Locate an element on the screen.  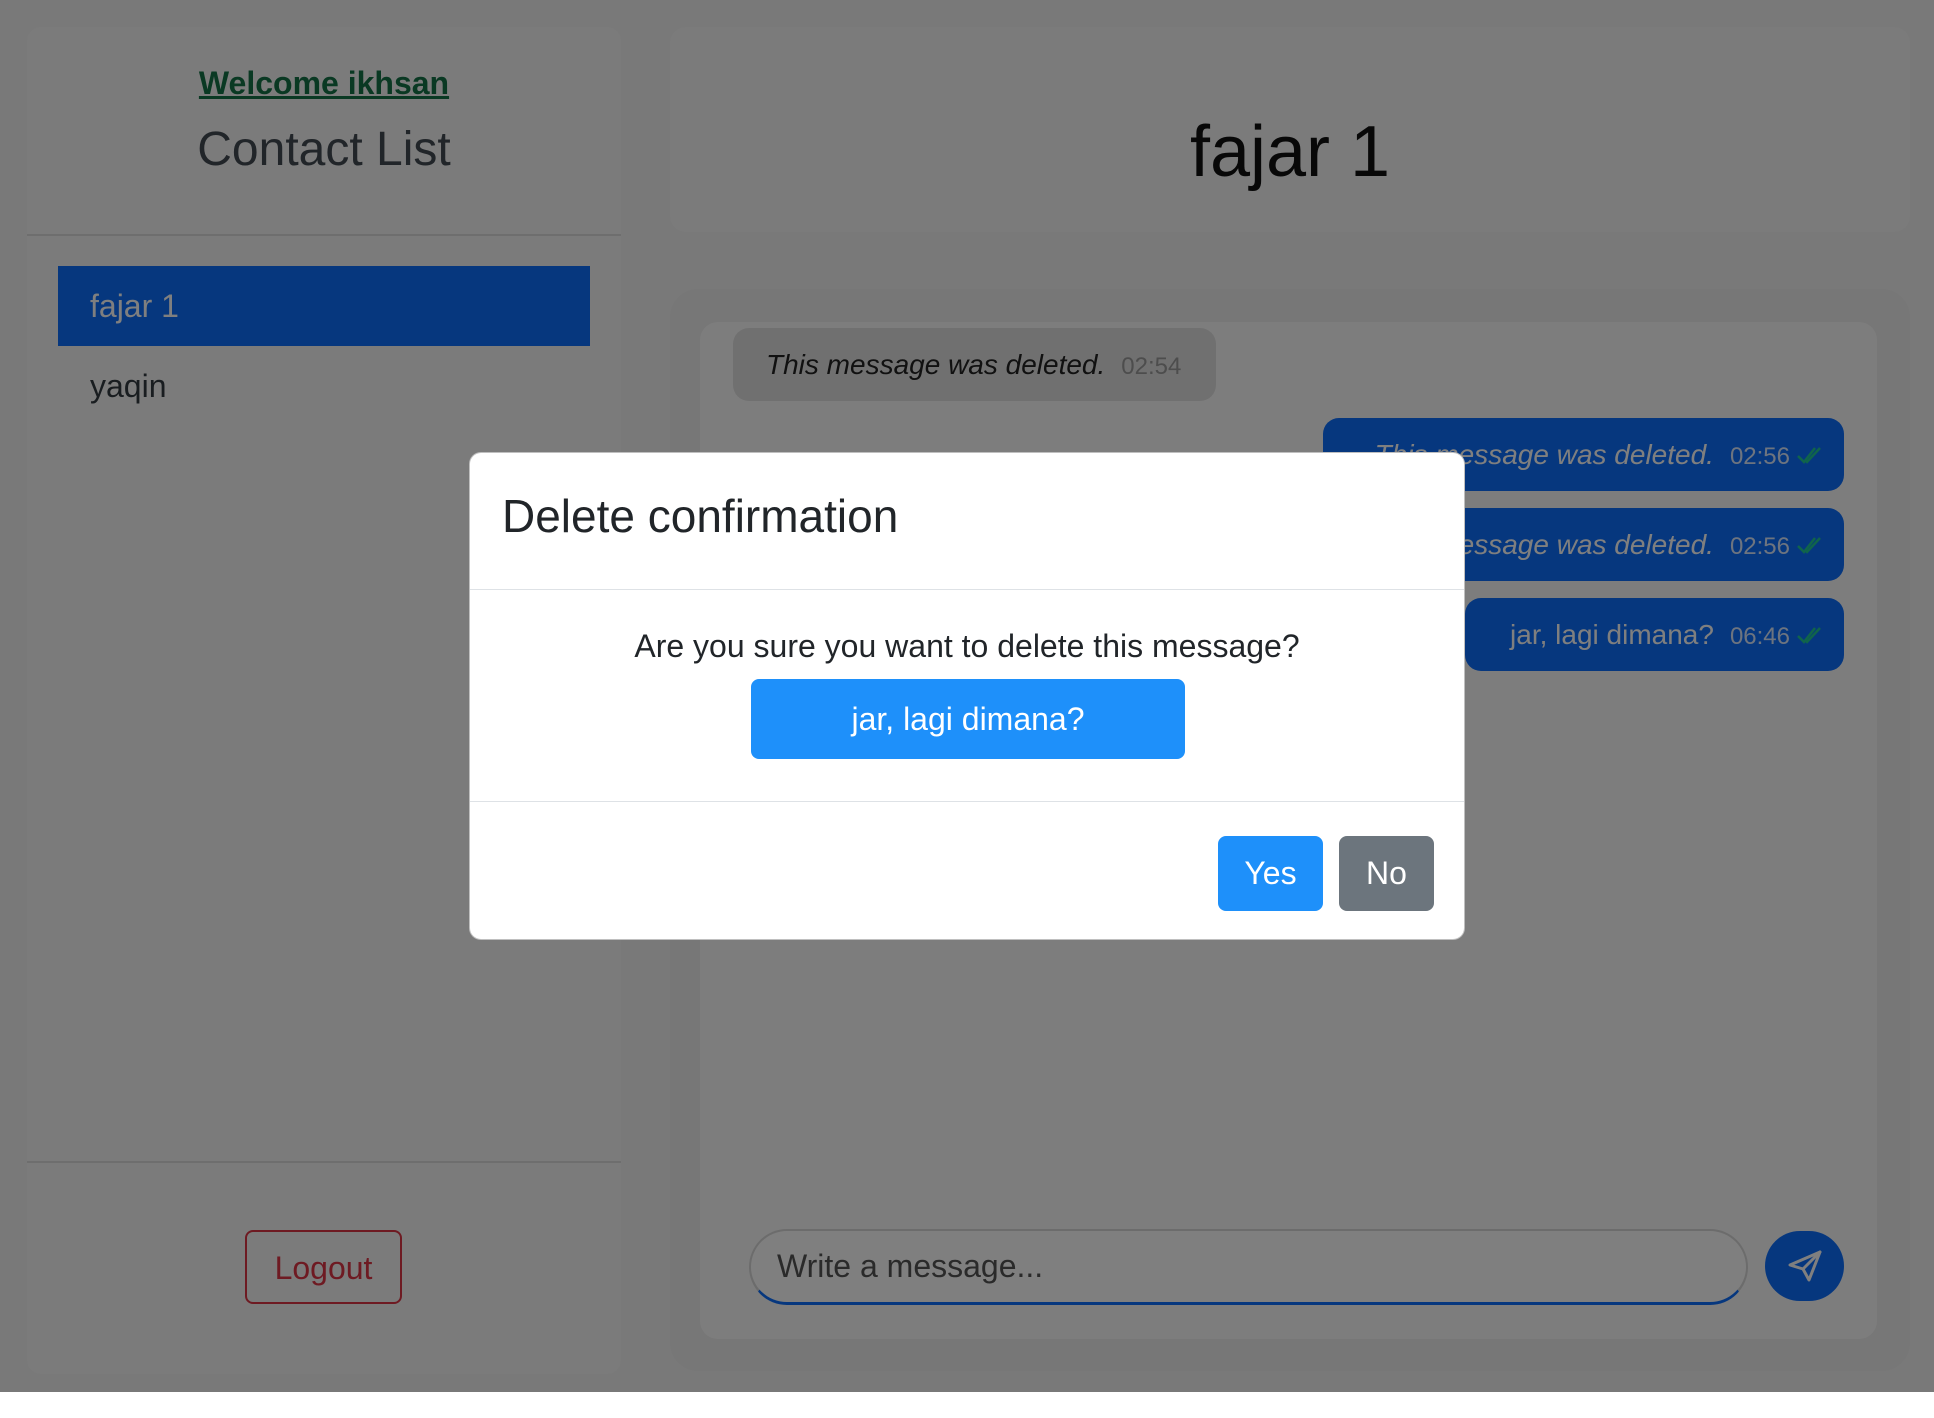
modal-title: Delete confirmation is located at coordinates (700, 516).